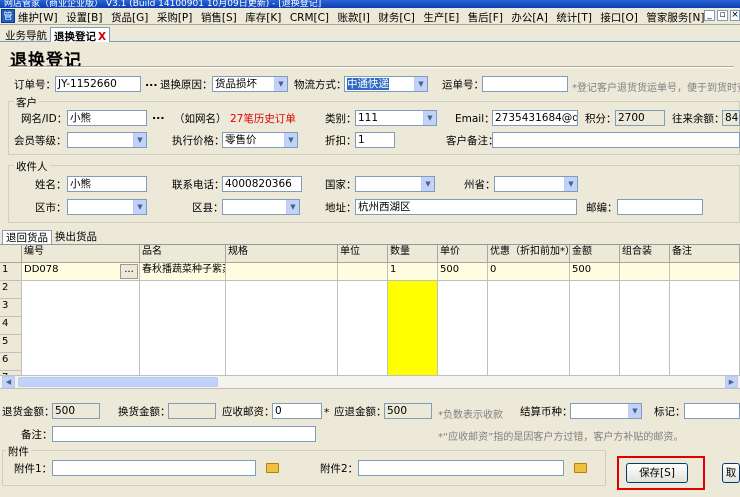 The width and height of the screenshot is (740, 497). What do you see at coordinates (107, 207) in the screenshot?
I see `city-select: ▼` at bounding box center [107, 207].